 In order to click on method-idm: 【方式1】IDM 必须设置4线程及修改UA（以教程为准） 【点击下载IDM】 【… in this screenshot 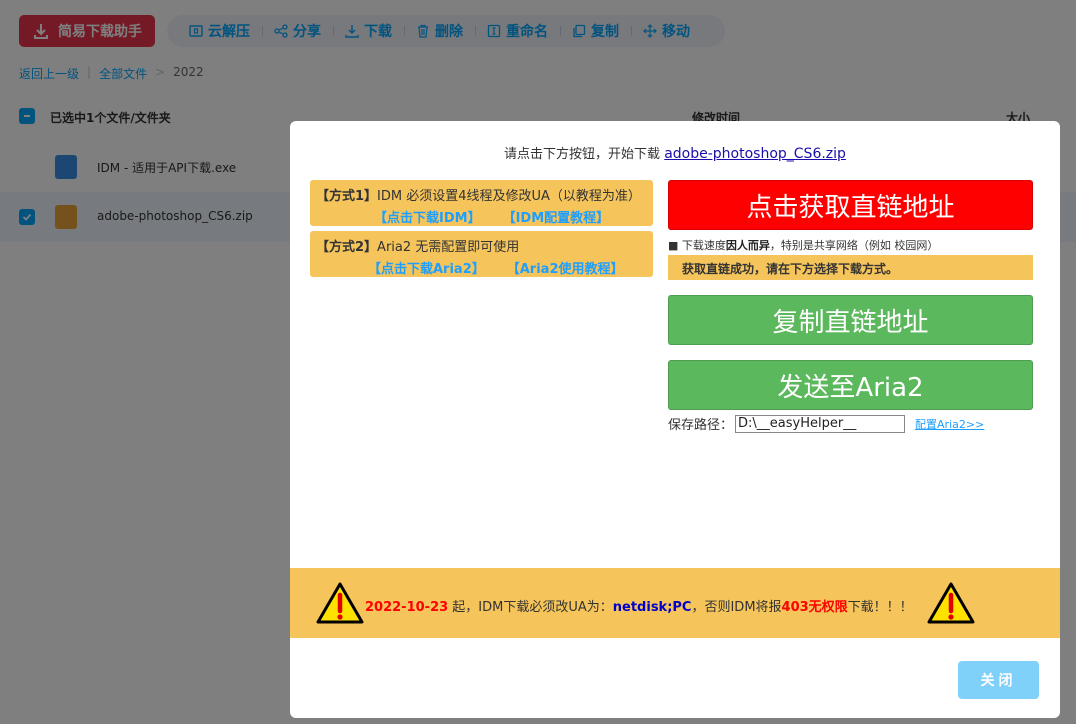, I will do `click(481, 203)`.